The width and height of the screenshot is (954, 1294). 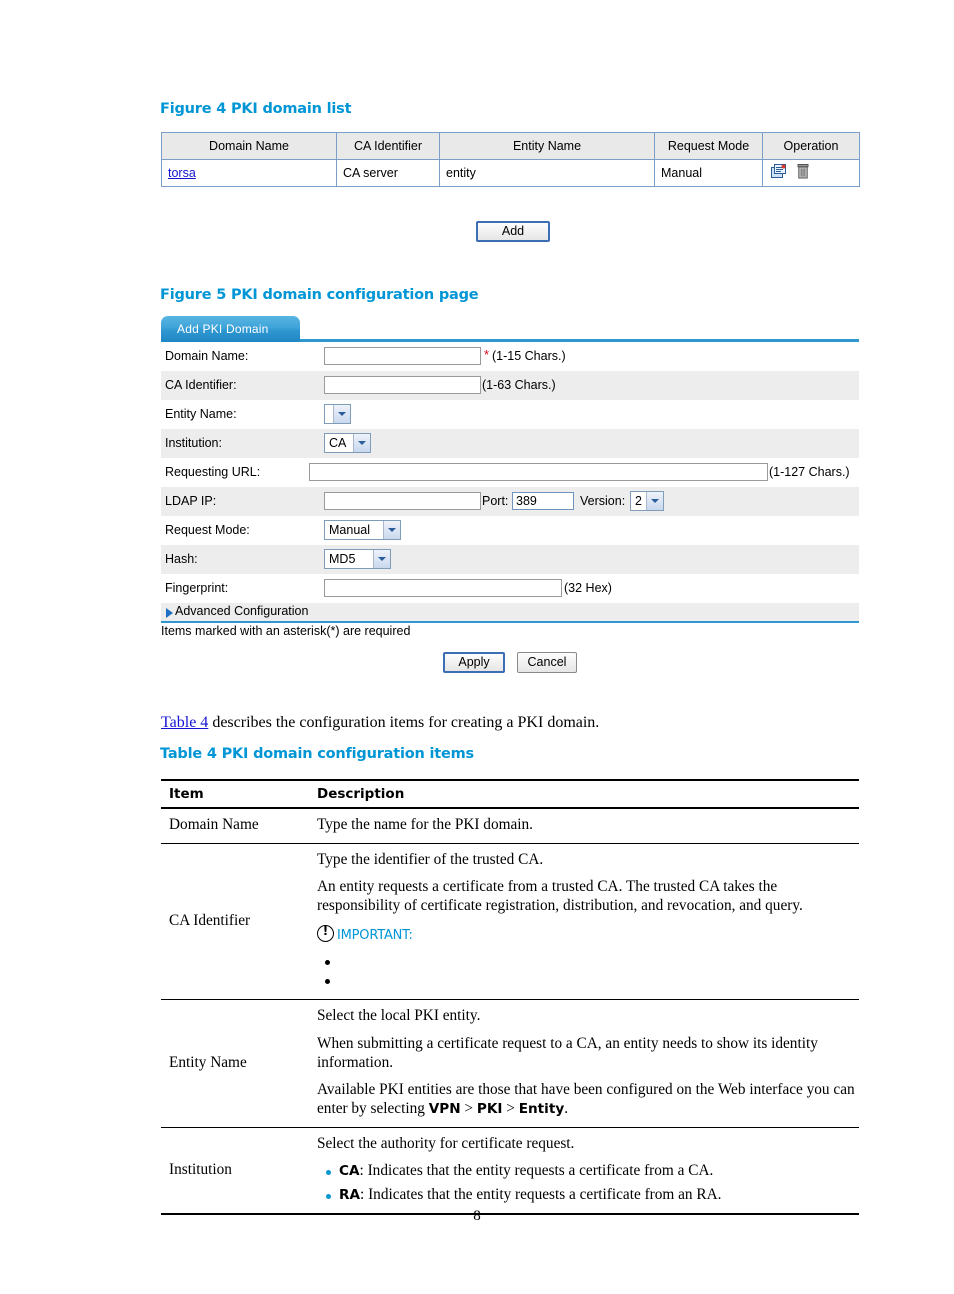 I want to click on column-header-entity-name: Entity Name, so click(x=547, y=146).